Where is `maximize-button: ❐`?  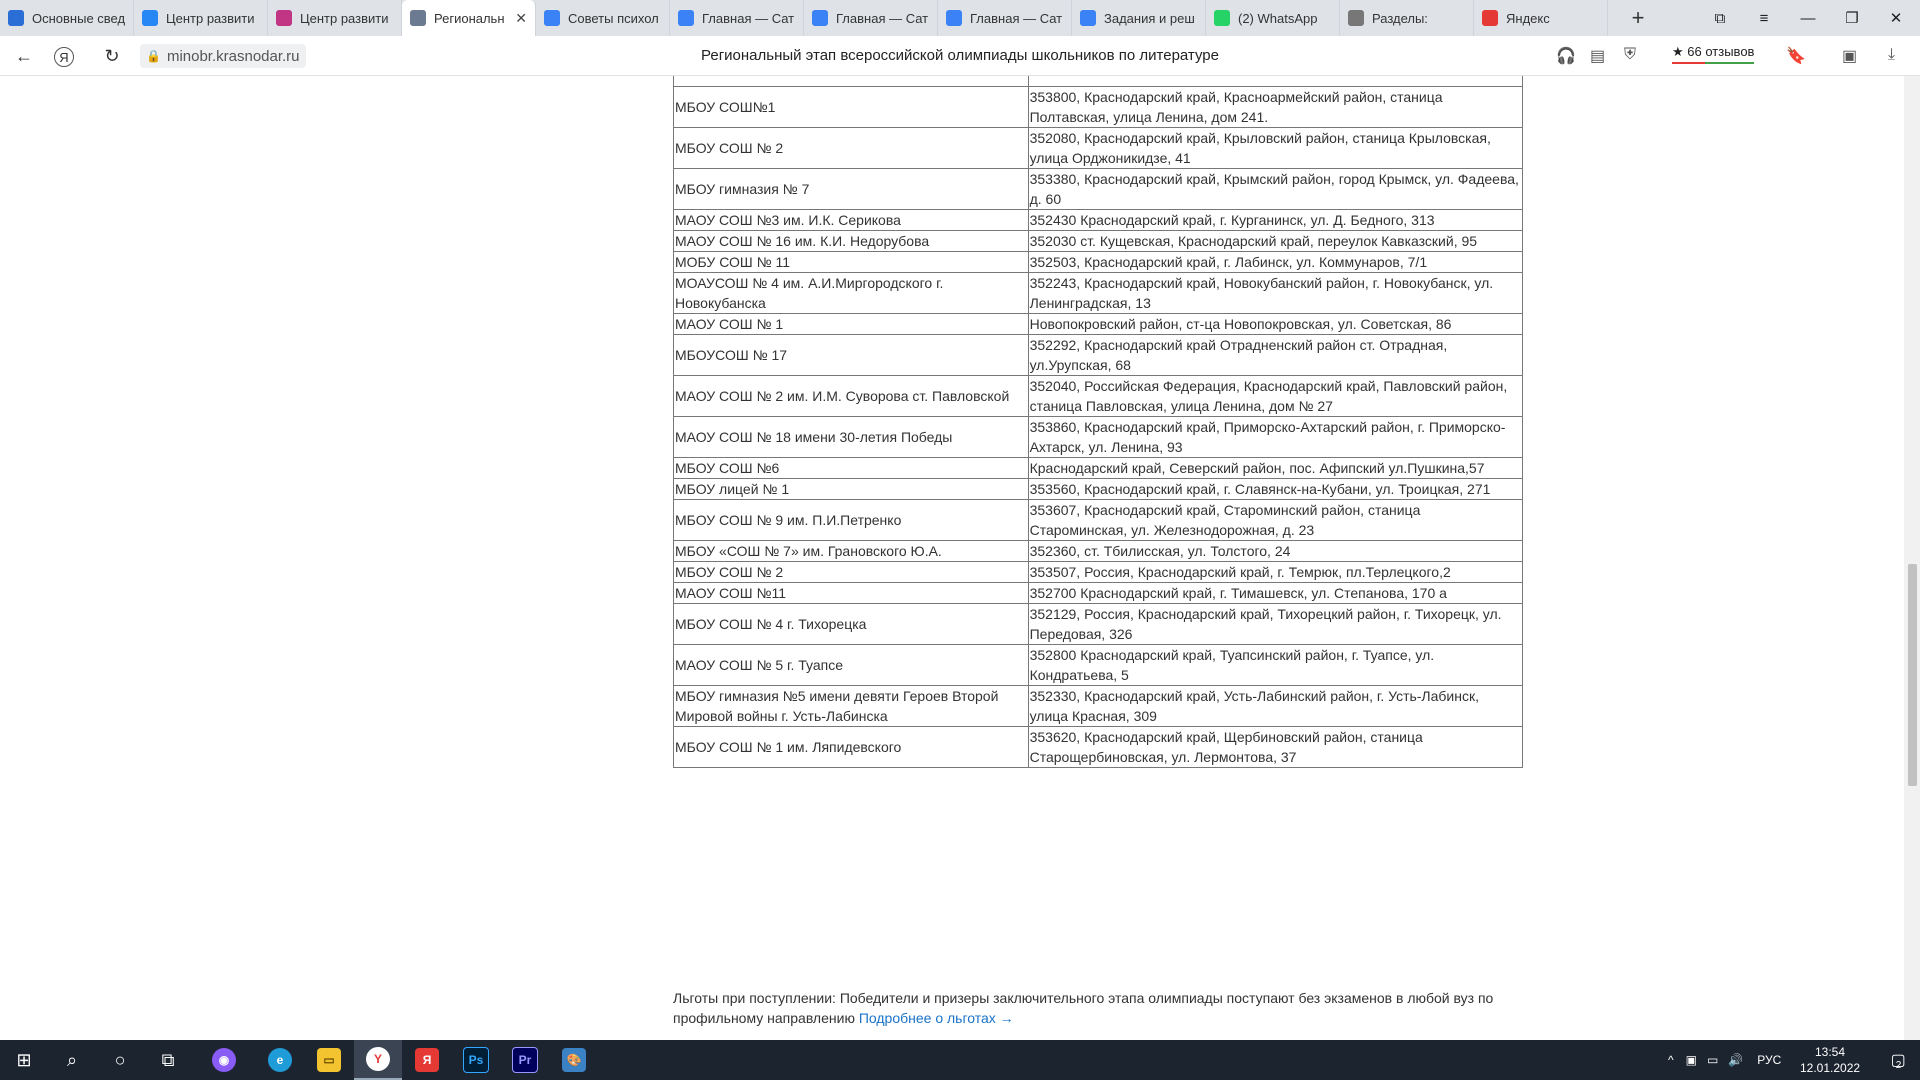 maximize-button: ❐ is located at coordinates (1852, 18).